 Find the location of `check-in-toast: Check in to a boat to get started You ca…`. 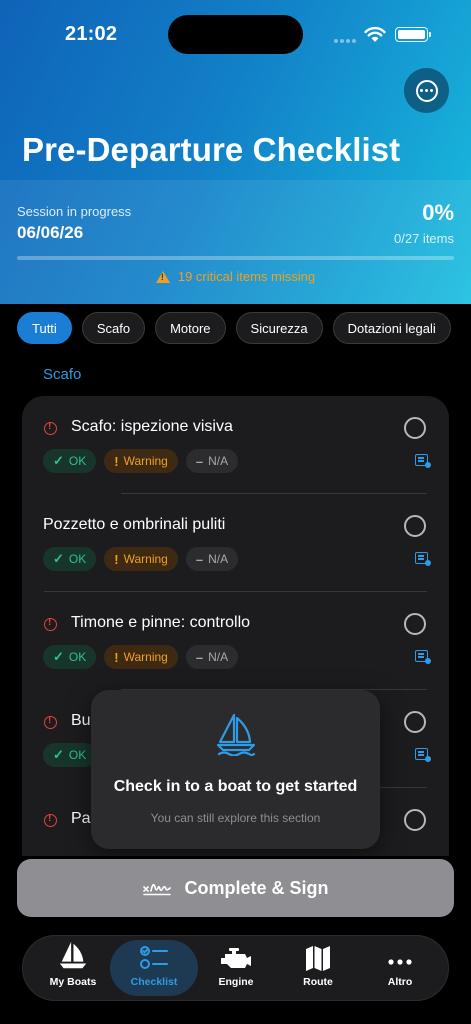

check-in-toast: Check in to a boat to get started You ca… is located at coordinates (235, 769).